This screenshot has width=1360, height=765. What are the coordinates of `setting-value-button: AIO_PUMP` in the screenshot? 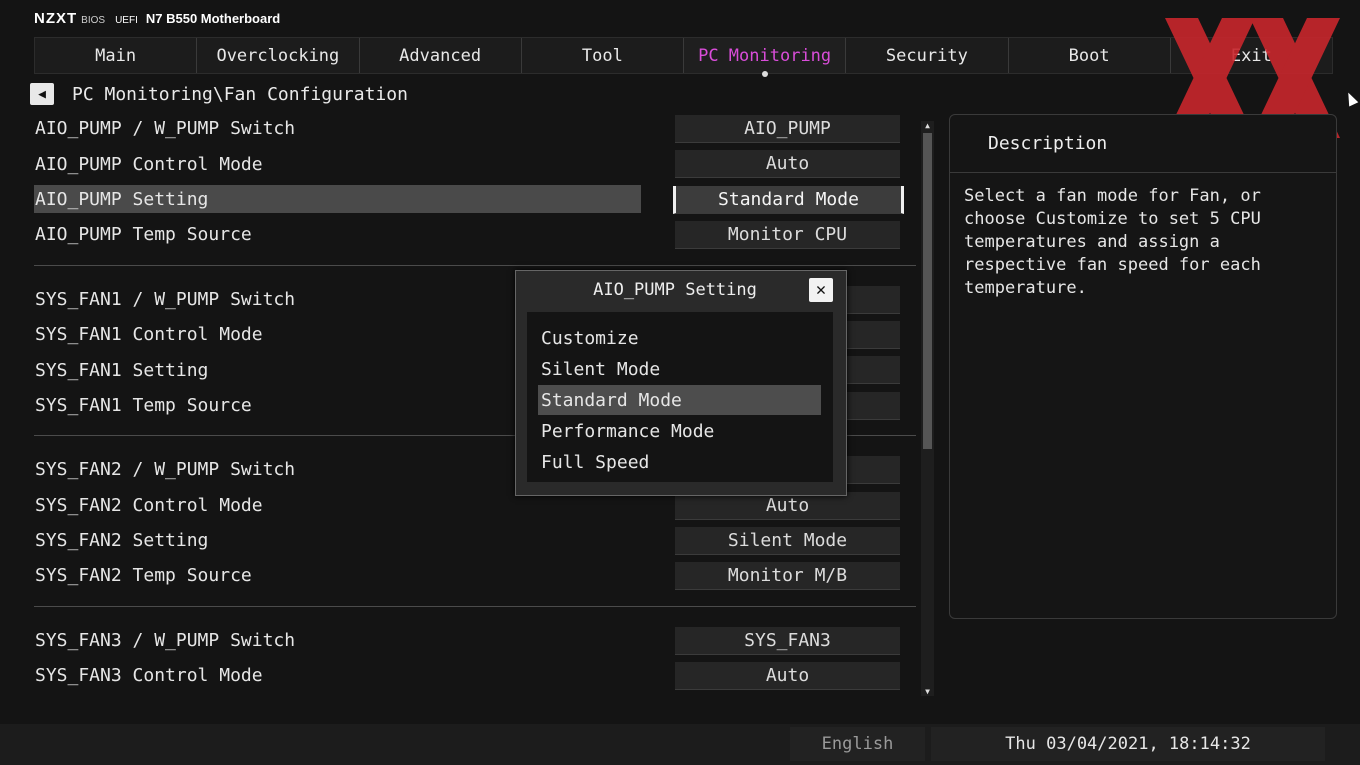 It's located at (787, 129).